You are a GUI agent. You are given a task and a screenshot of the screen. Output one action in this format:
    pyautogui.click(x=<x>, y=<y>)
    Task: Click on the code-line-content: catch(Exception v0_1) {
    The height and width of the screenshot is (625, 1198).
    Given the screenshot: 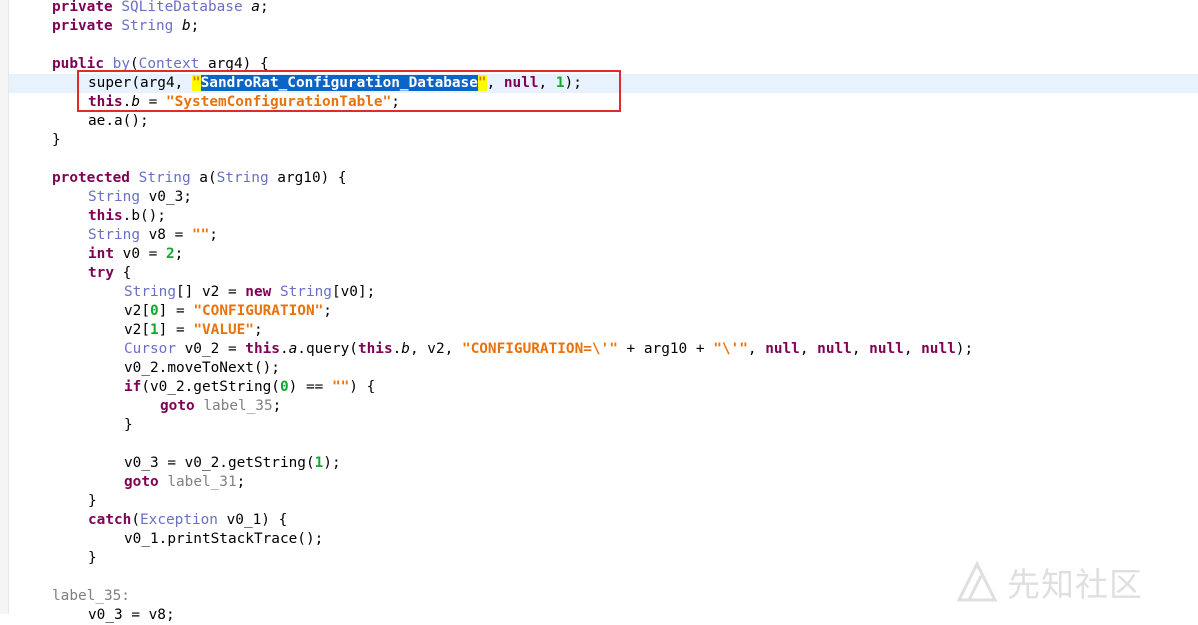 What is the action you would take?
    pyautogui.click(x=143, y=520)
    